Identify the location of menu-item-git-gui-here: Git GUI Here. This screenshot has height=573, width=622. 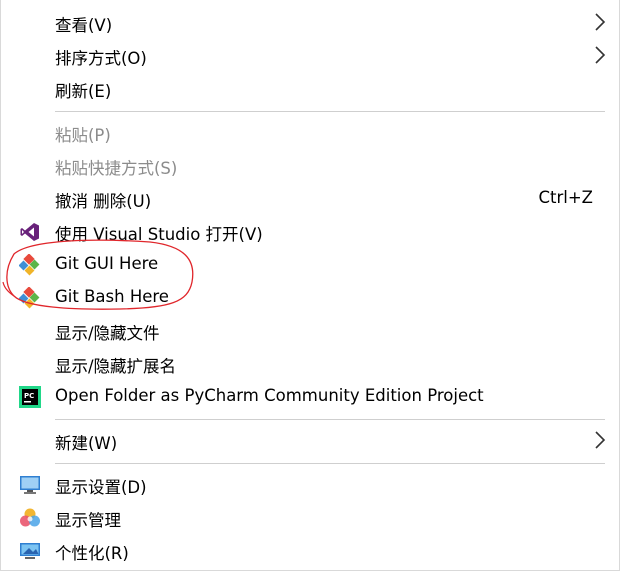
(311, 264).